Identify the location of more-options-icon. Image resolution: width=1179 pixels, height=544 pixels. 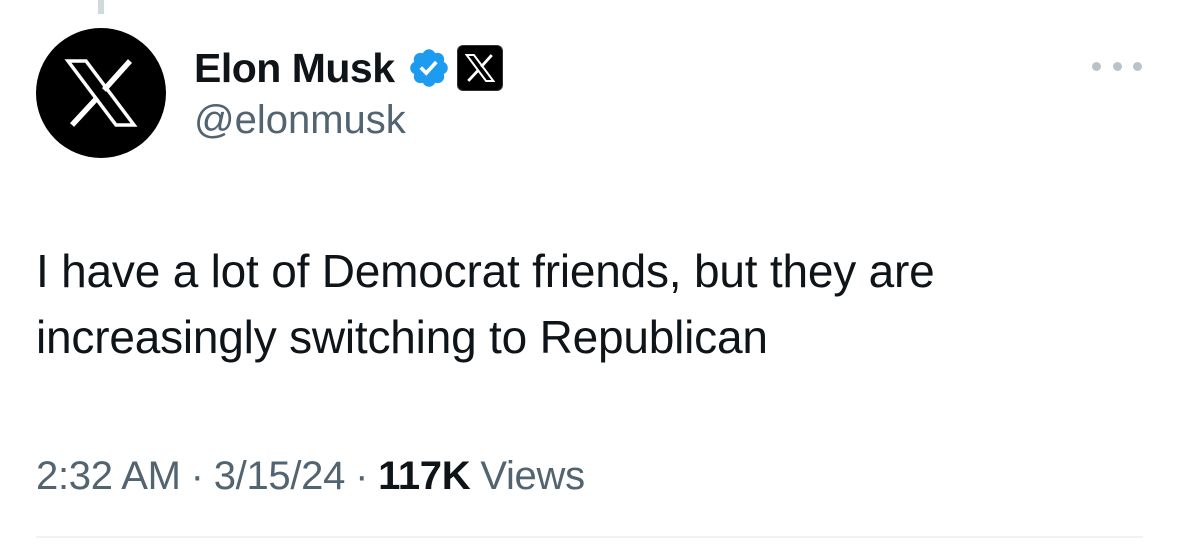
(1117, 66).